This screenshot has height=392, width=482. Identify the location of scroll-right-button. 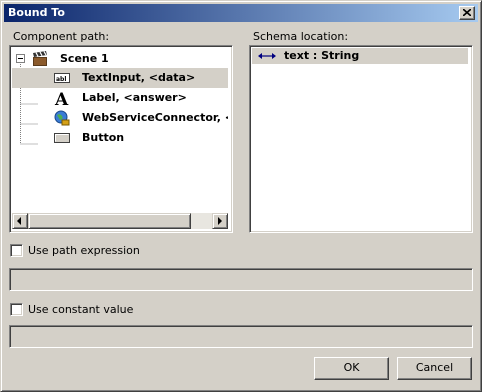
(220, 221).